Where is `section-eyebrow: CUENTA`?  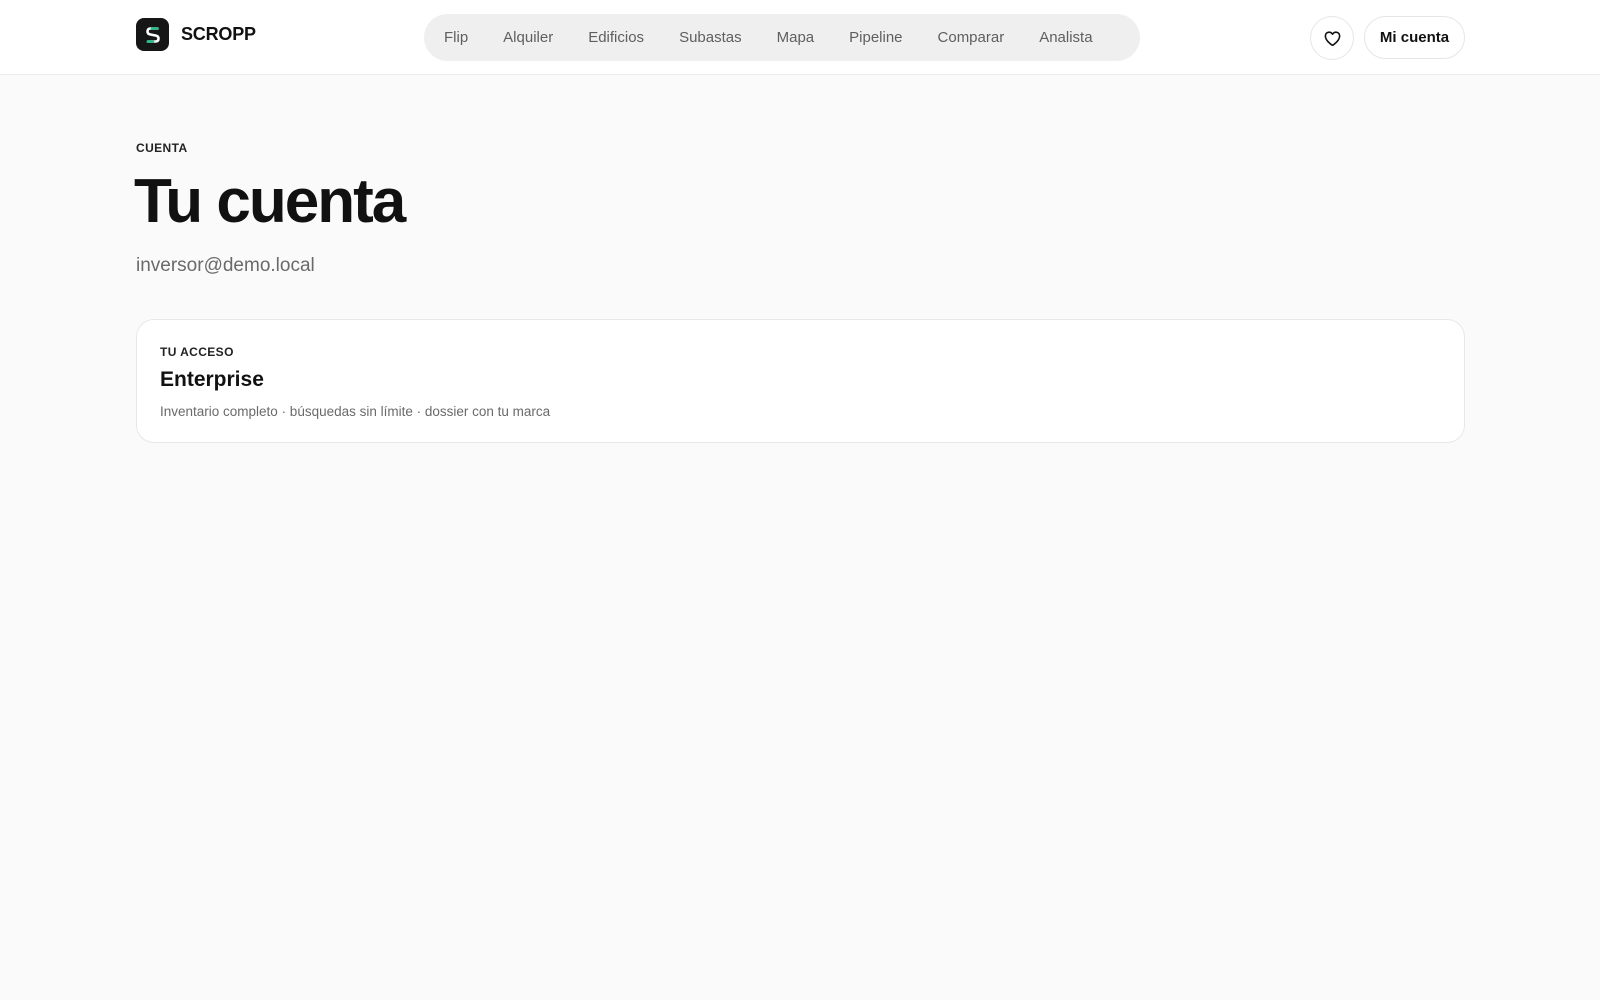 section-eyebrow: CUENTA is located at coordinates (162, 148).